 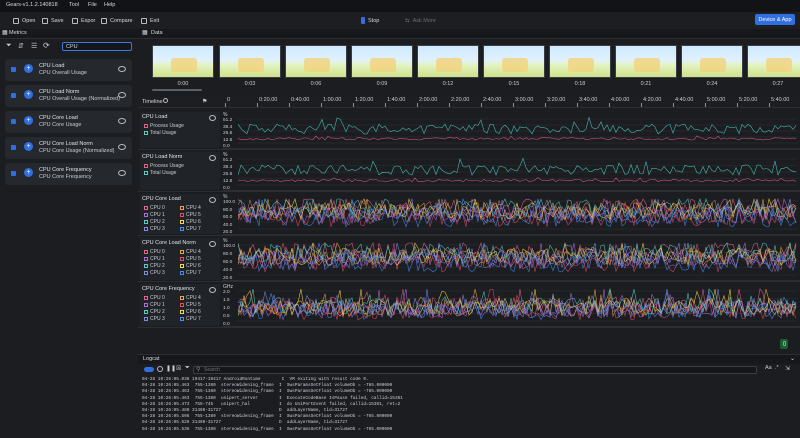 What do you see at coordinates (68, 70) in the screenshot?
I see `metric-card-cpu-load: + CPU Load CPU Overall Usage` at bounding box center [68, 70].